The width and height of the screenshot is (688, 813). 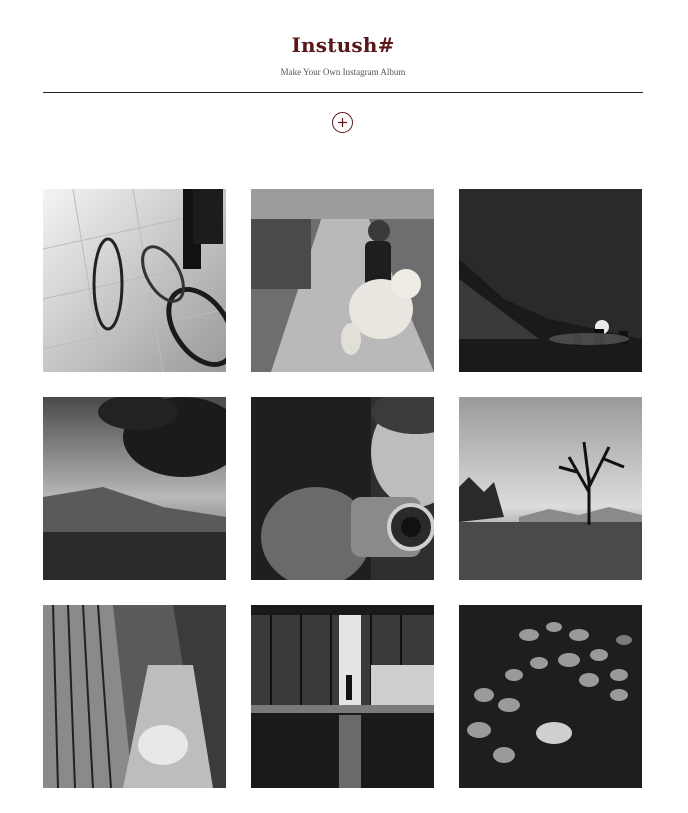 I want to click on photo-night-campfire, so click(x=550, y=280).